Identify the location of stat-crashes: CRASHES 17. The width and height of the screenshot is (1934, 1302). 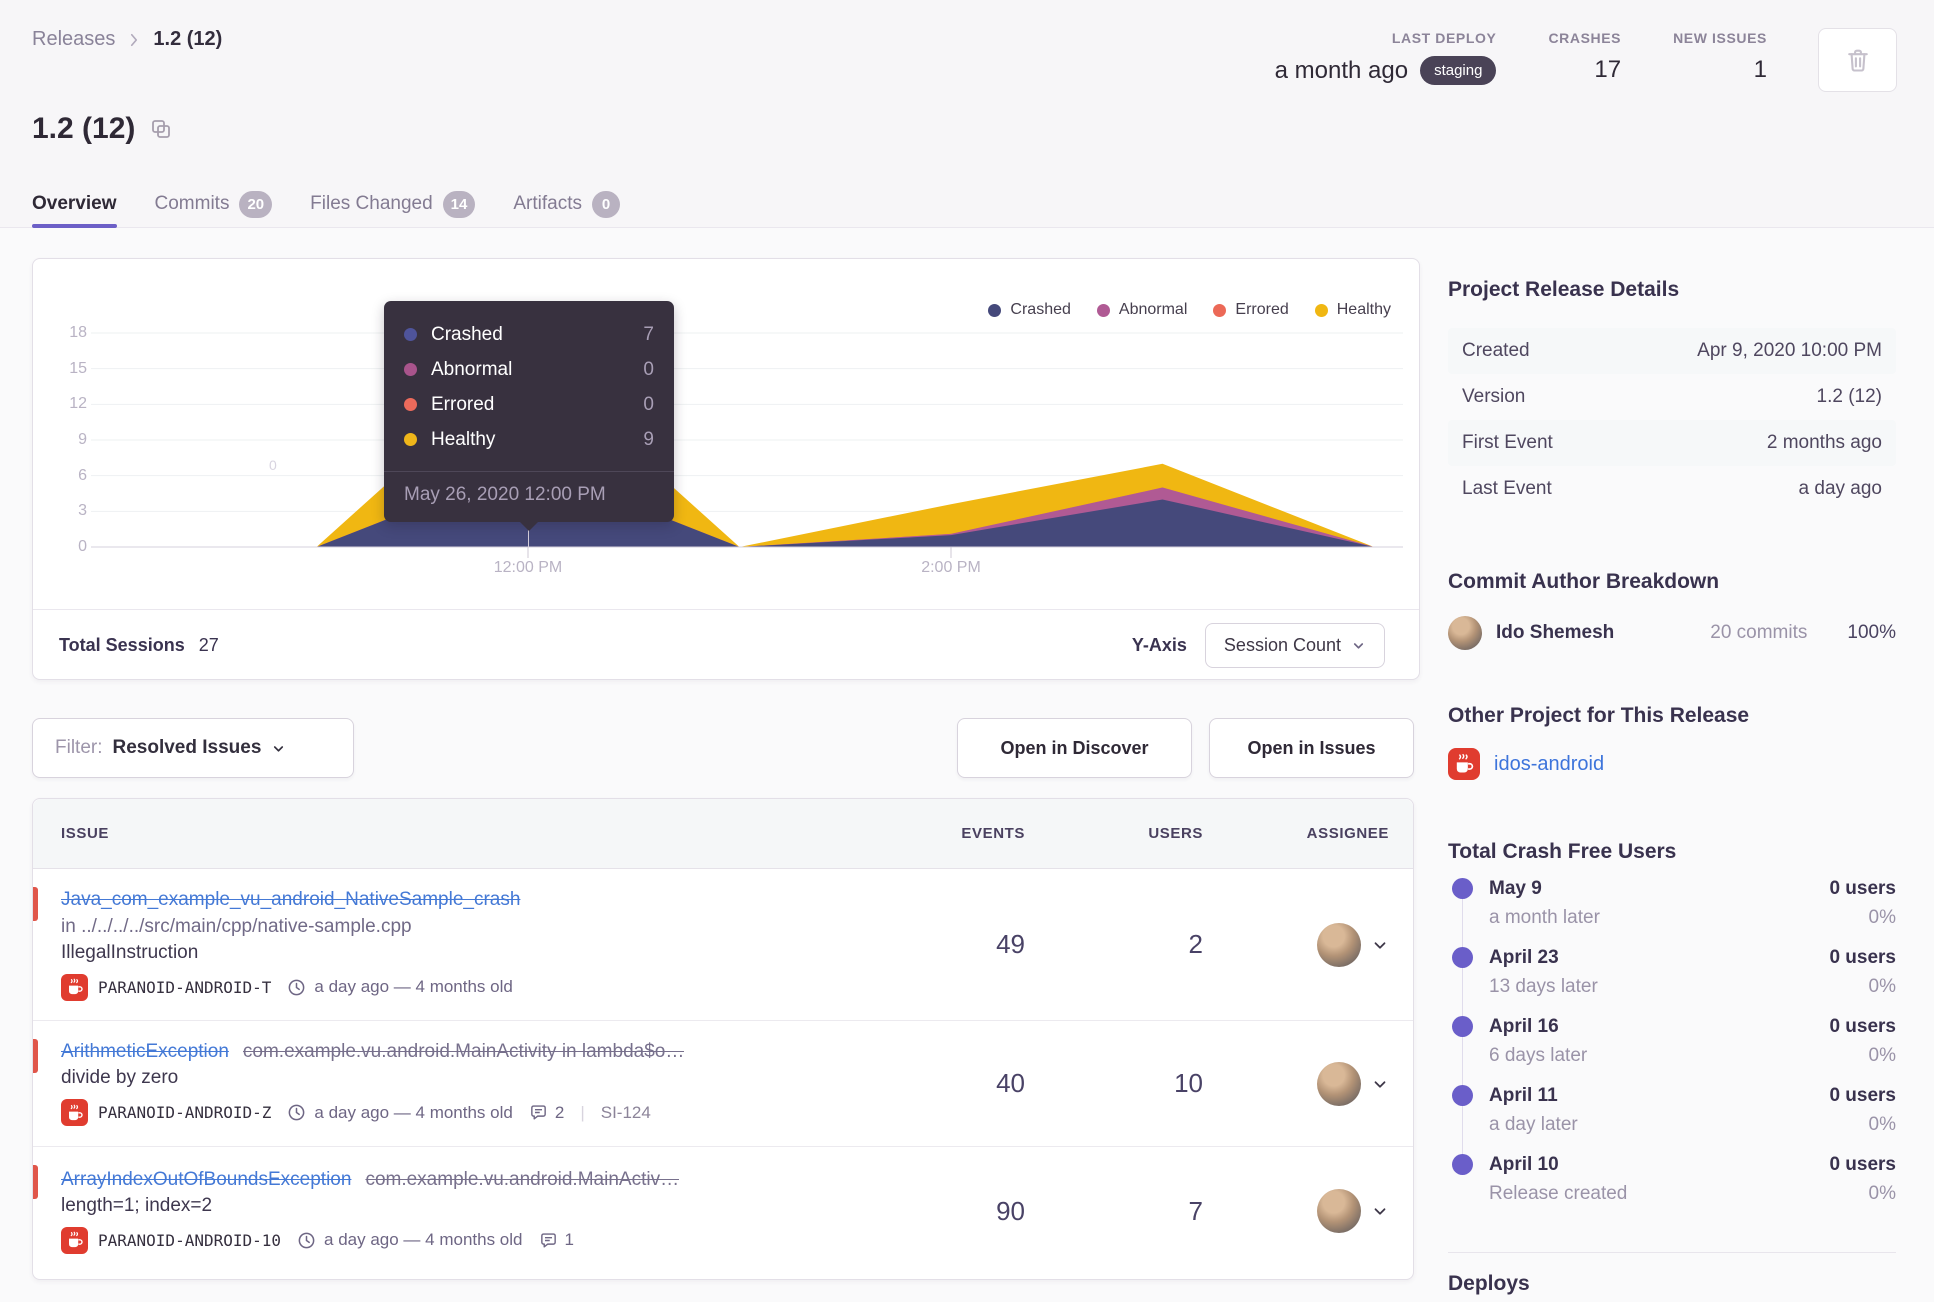
(1584, 57).